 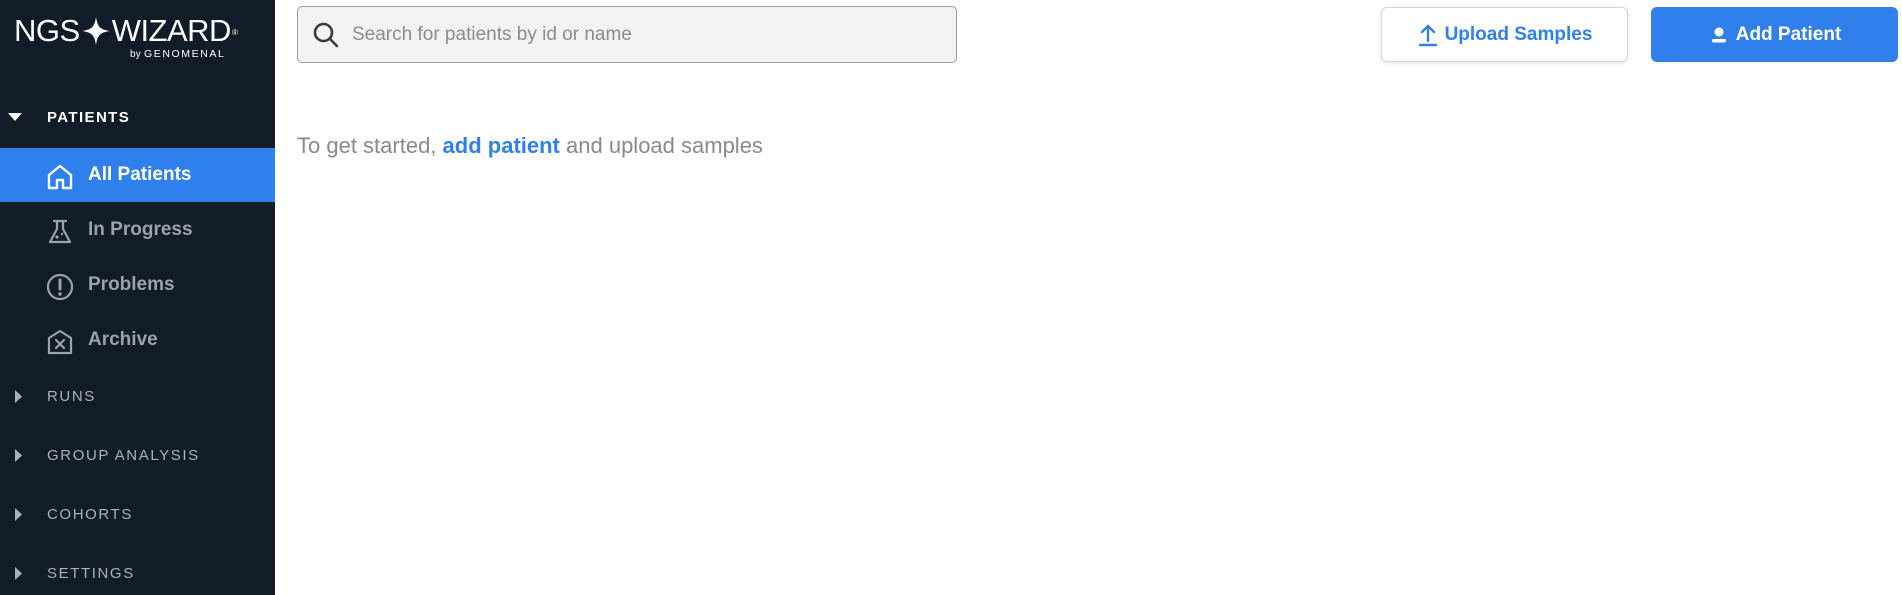 I want to click on section-label-settings: SETTINGS, so click(x=91, y=573).